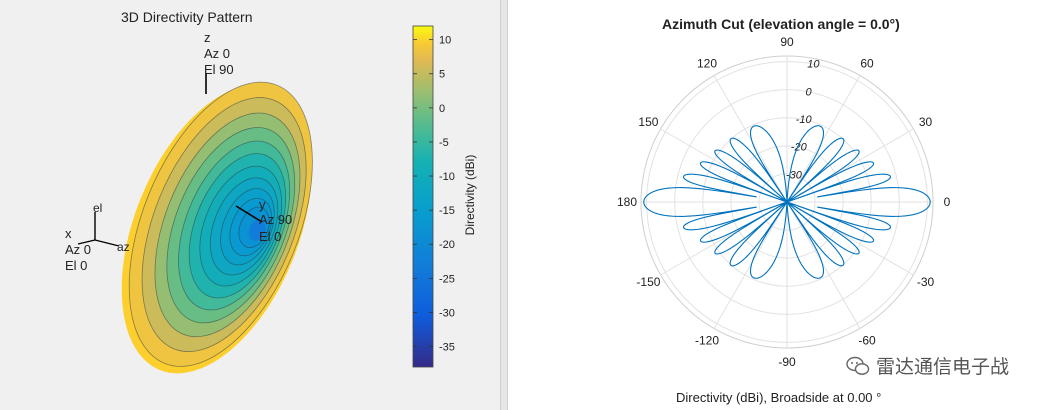  What do you see at coordinates (648, 282) in the screenshot?
I see `polar-angle-label: -150` at bounding box center [648, 282].